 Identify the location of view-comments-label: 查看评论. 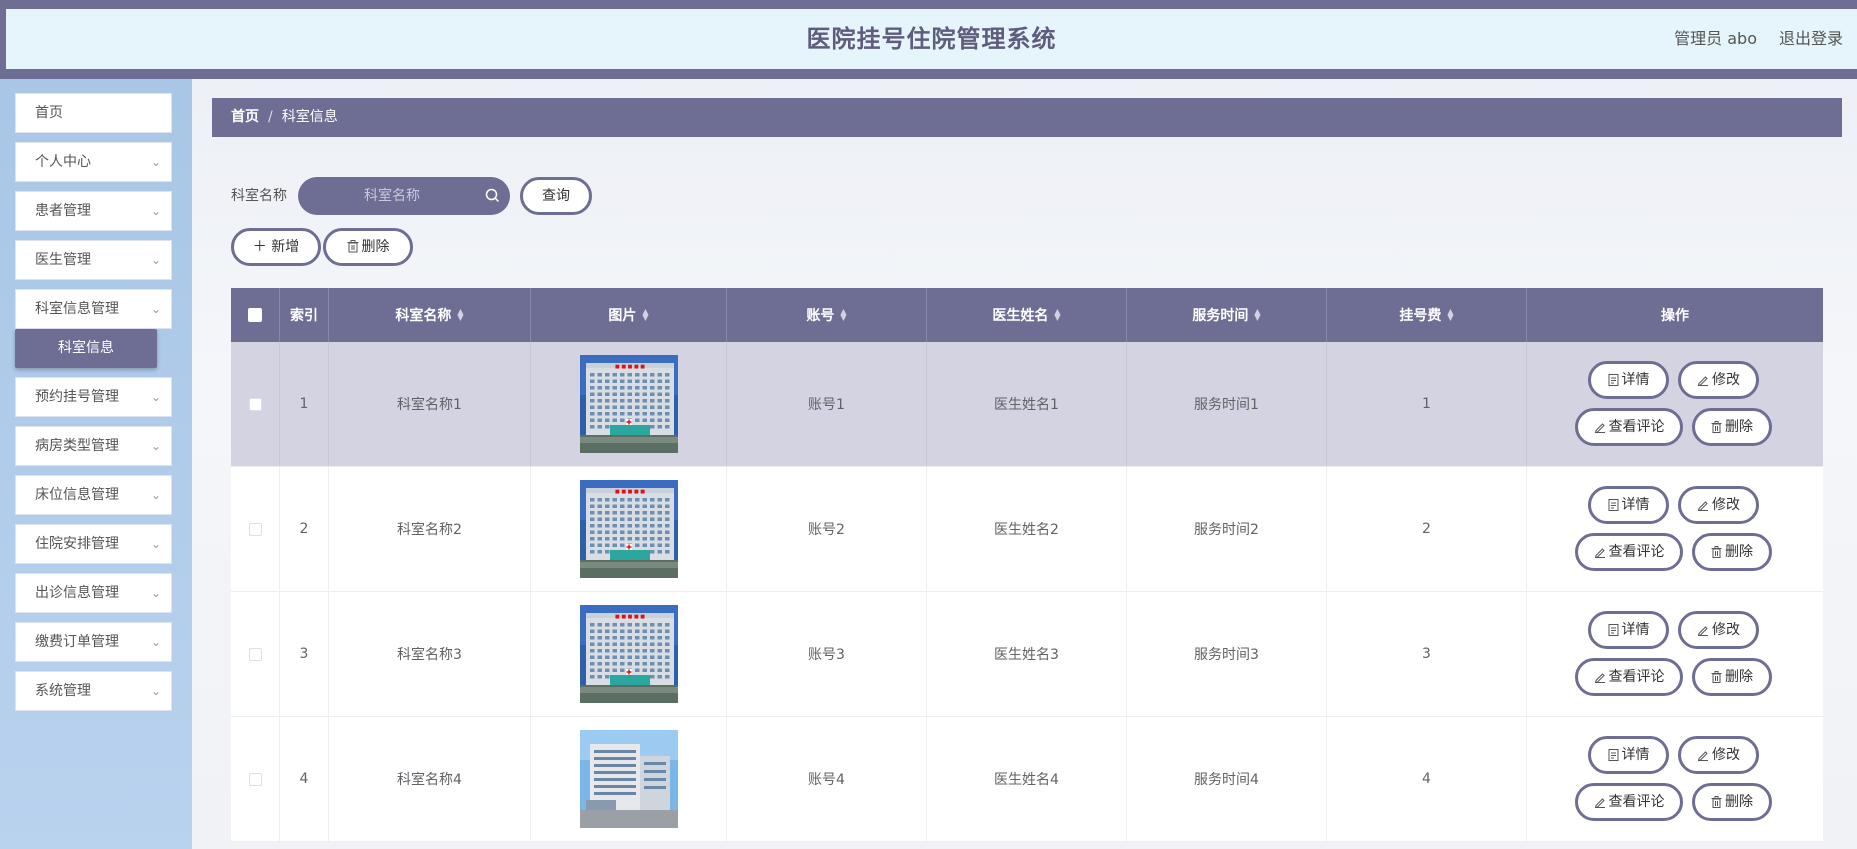
(1636, 802).